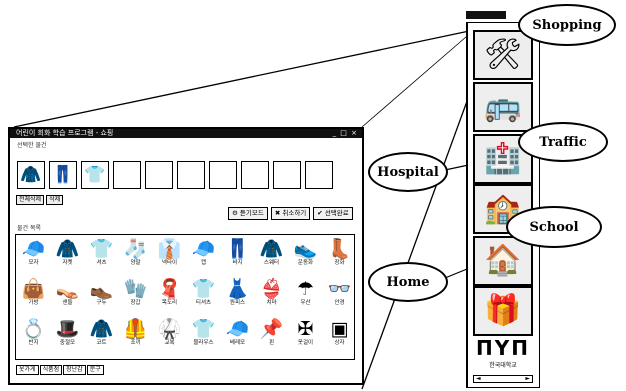 The image size is (626, 391). Describe the element at coordinates (55, 200) in the screenshot. I see `delete-button: 삭제` at that location.